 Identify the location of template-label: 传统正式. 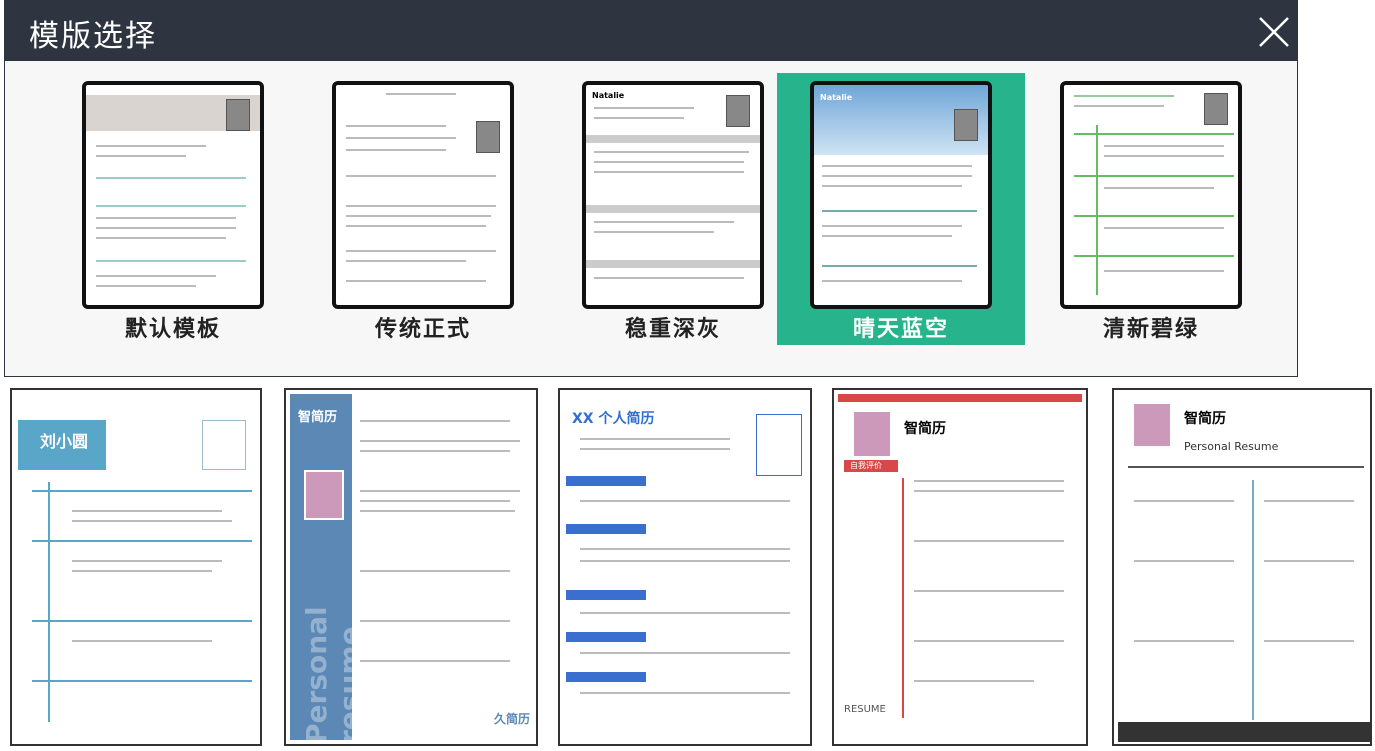
(422, 329).